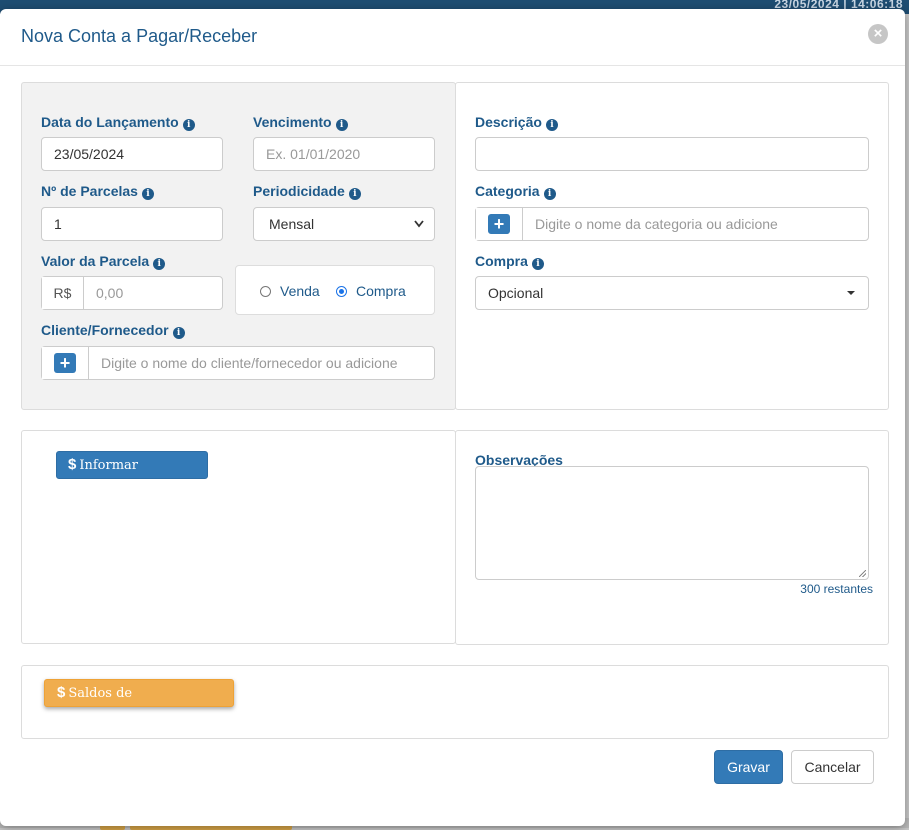  What do you see at coordinates (105, 478) in the screenshot?
I see `button-label: Informar Pagamento` at bounding box center [105, 478].